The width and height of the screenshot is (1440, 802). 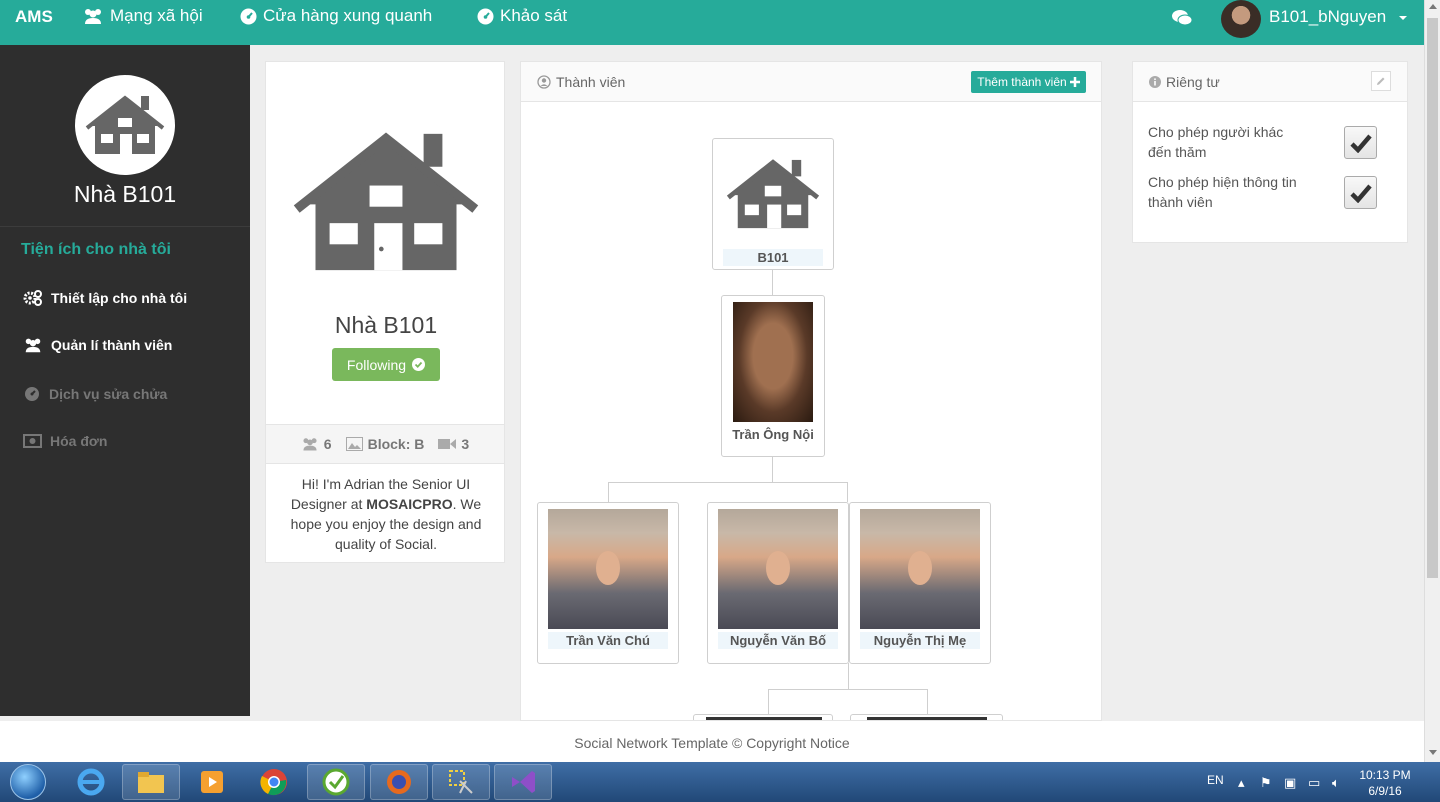 I want to click on chrome-icon, so click(x=274, y=782).